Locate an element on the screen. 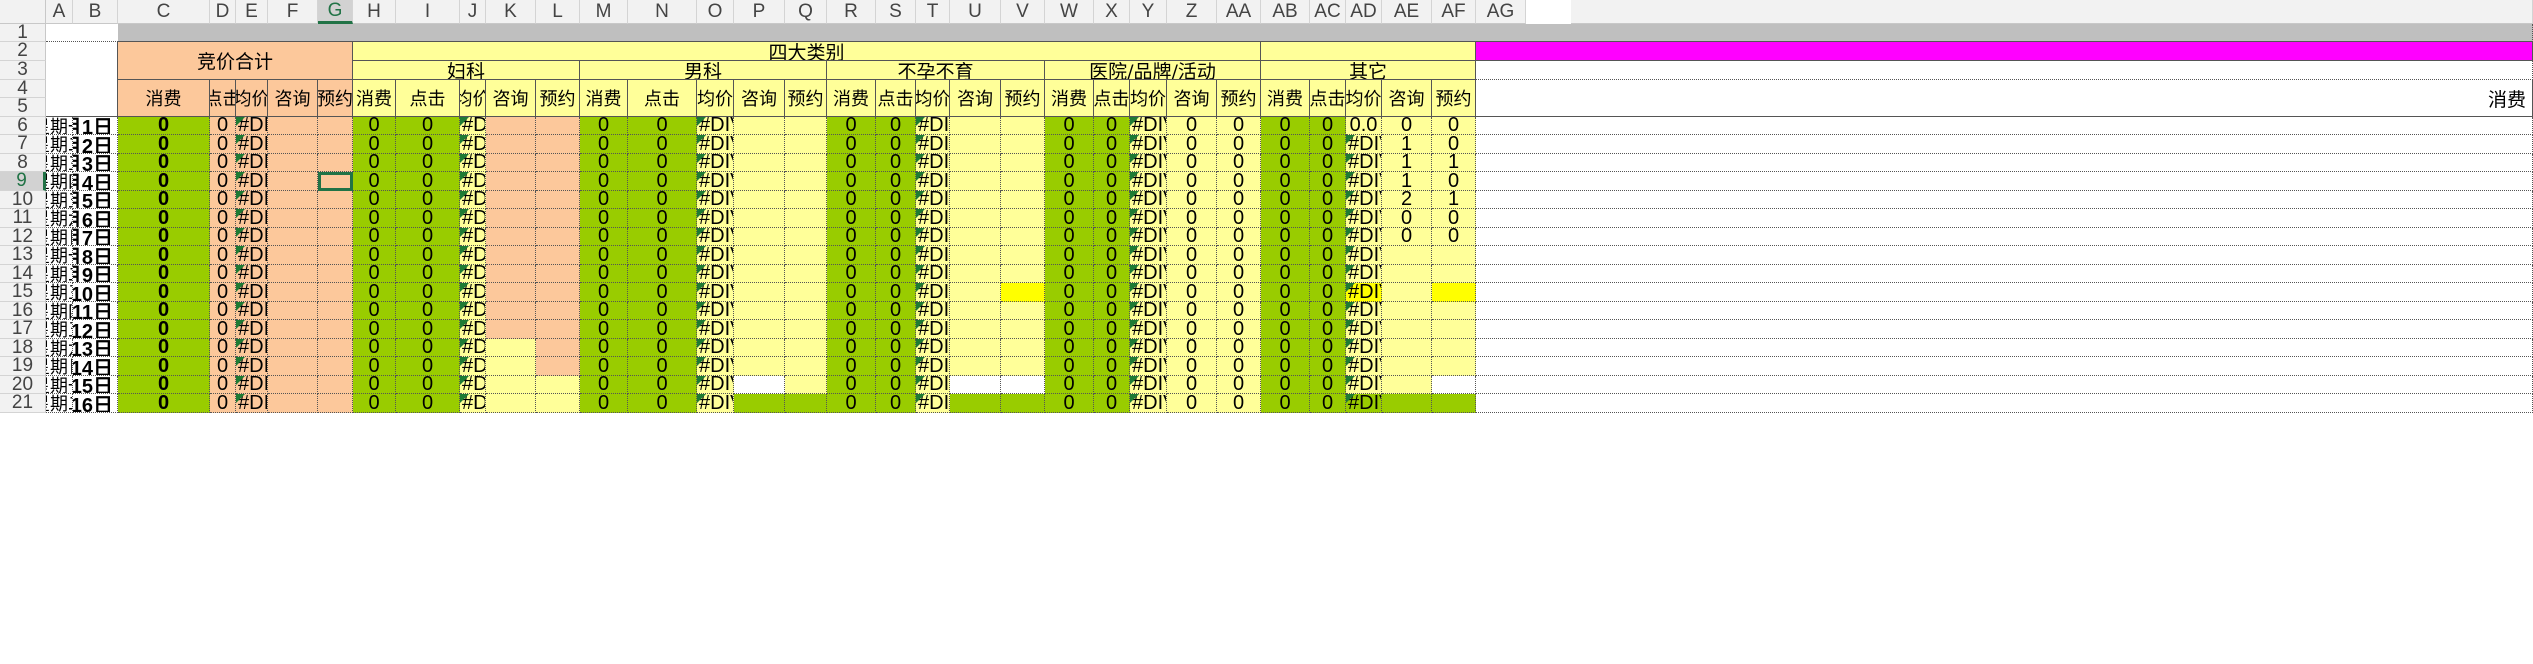 Image resolution: width=2533 pixels, height=664 pixels. column-header-ag: AG is located at coordinates (1501, 12).